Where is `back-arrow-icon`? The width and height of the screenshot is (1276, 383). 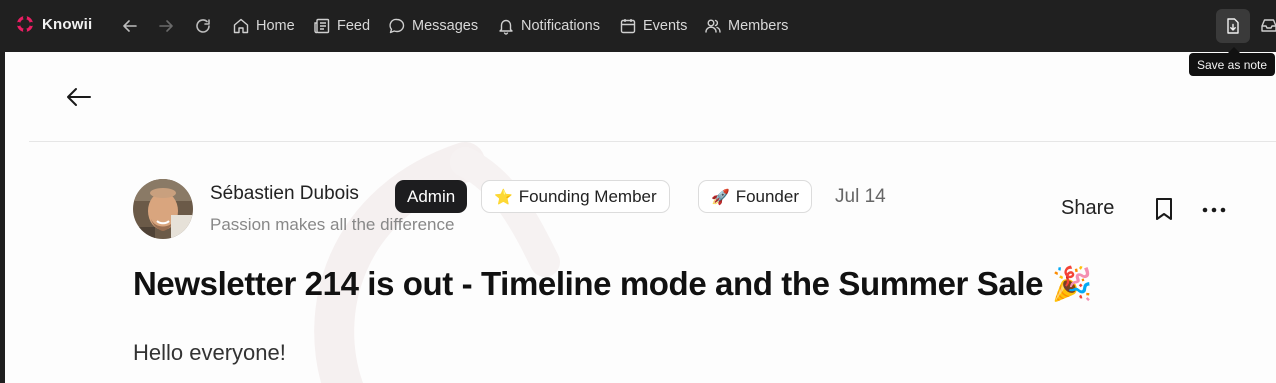
back-arrow-icon is located at coordinates (79, 97).